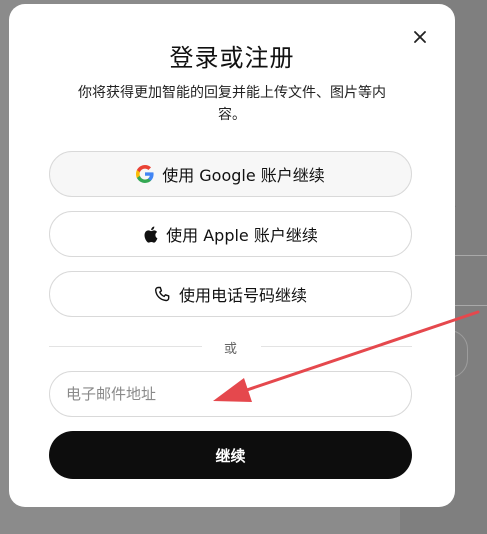 Image resolution: width=487 pixels, height=534 pixels. I want to click on dialog-subtitle: 你将获得更加智能的回复并能上传文件、图片等内容。, so click(232, 104).